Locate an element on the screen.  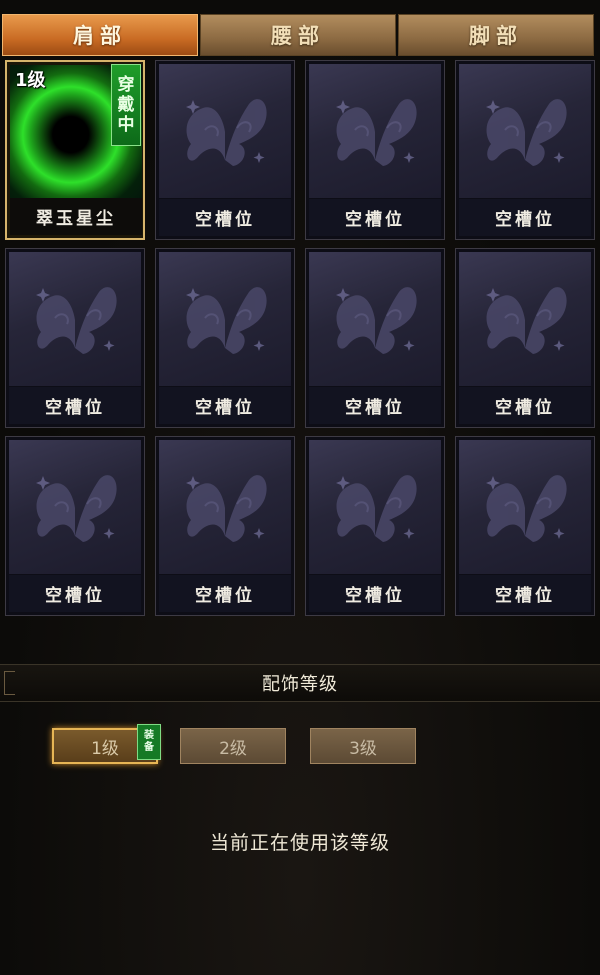
wearing-badge: 穿戴中 is located at coordinates (126, 105).